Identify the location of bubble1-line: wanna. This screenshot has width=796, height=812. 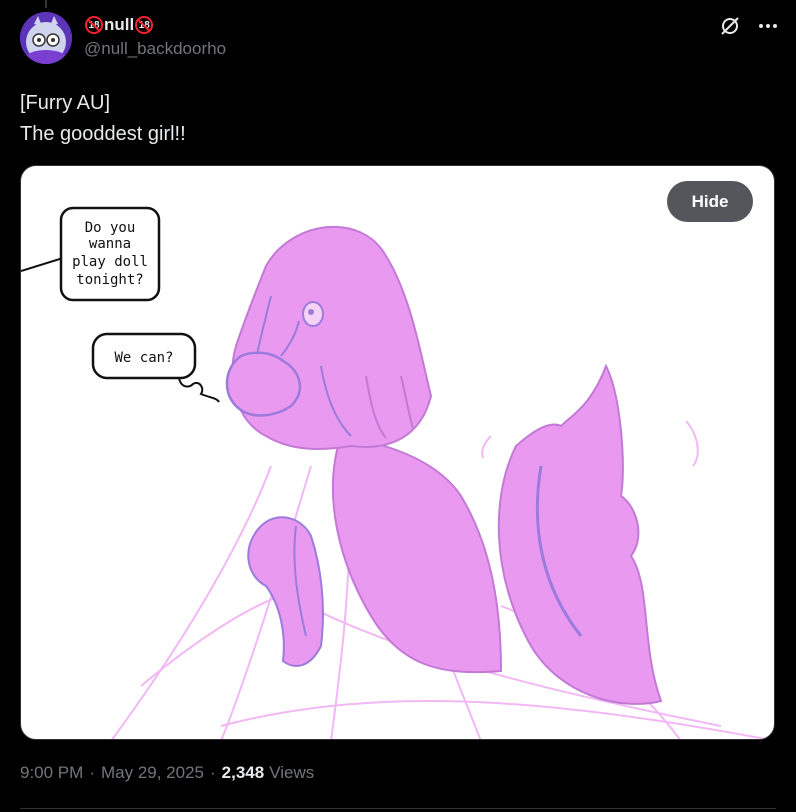
(110, 244).